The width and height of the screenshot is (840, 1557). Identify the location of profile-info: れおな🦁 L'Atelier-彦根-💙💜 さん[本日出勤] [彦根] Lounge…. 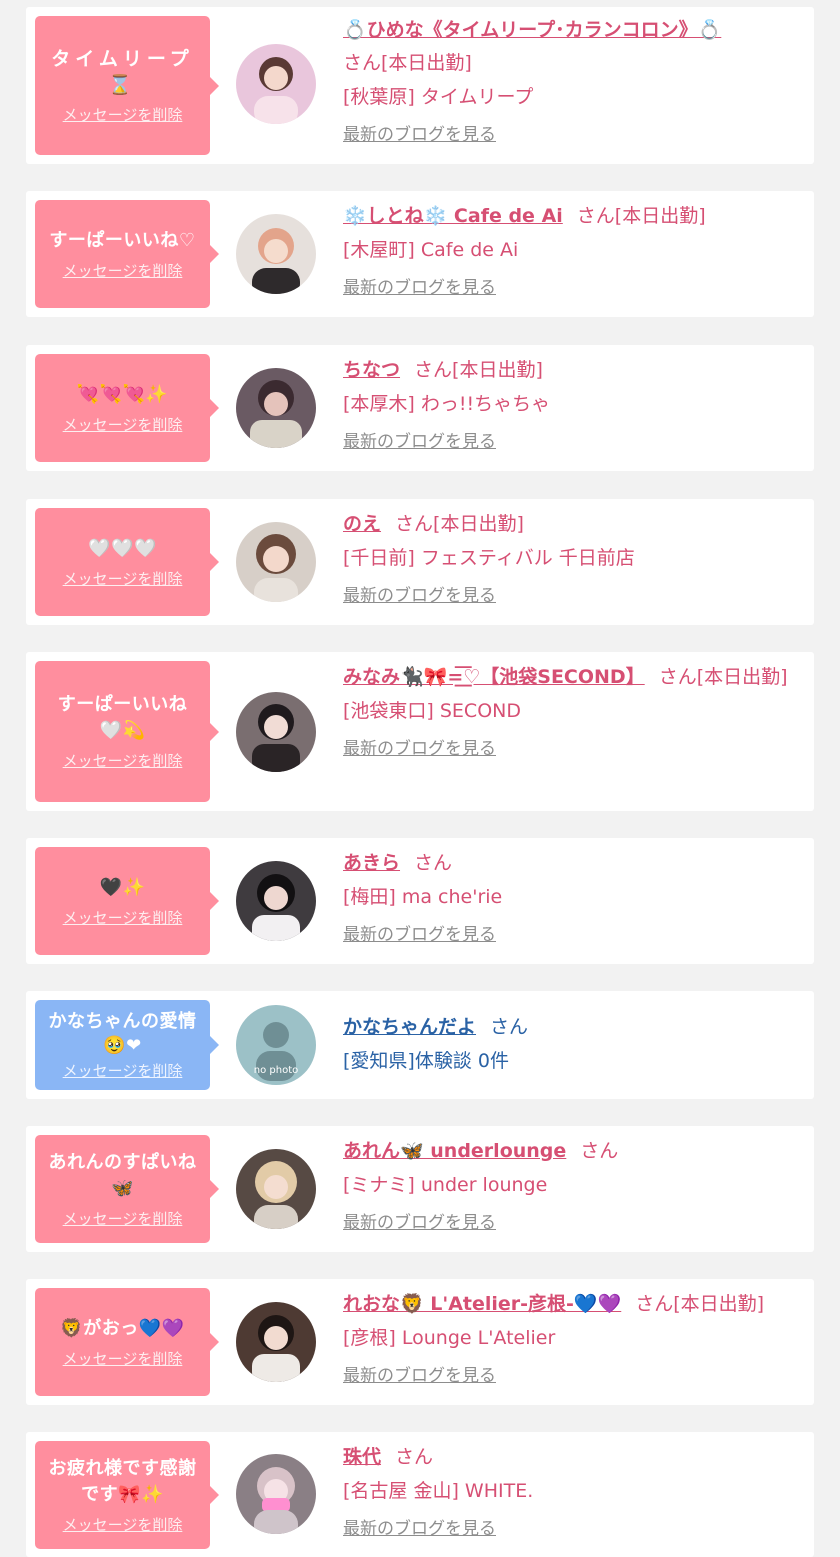
(569, 1339).